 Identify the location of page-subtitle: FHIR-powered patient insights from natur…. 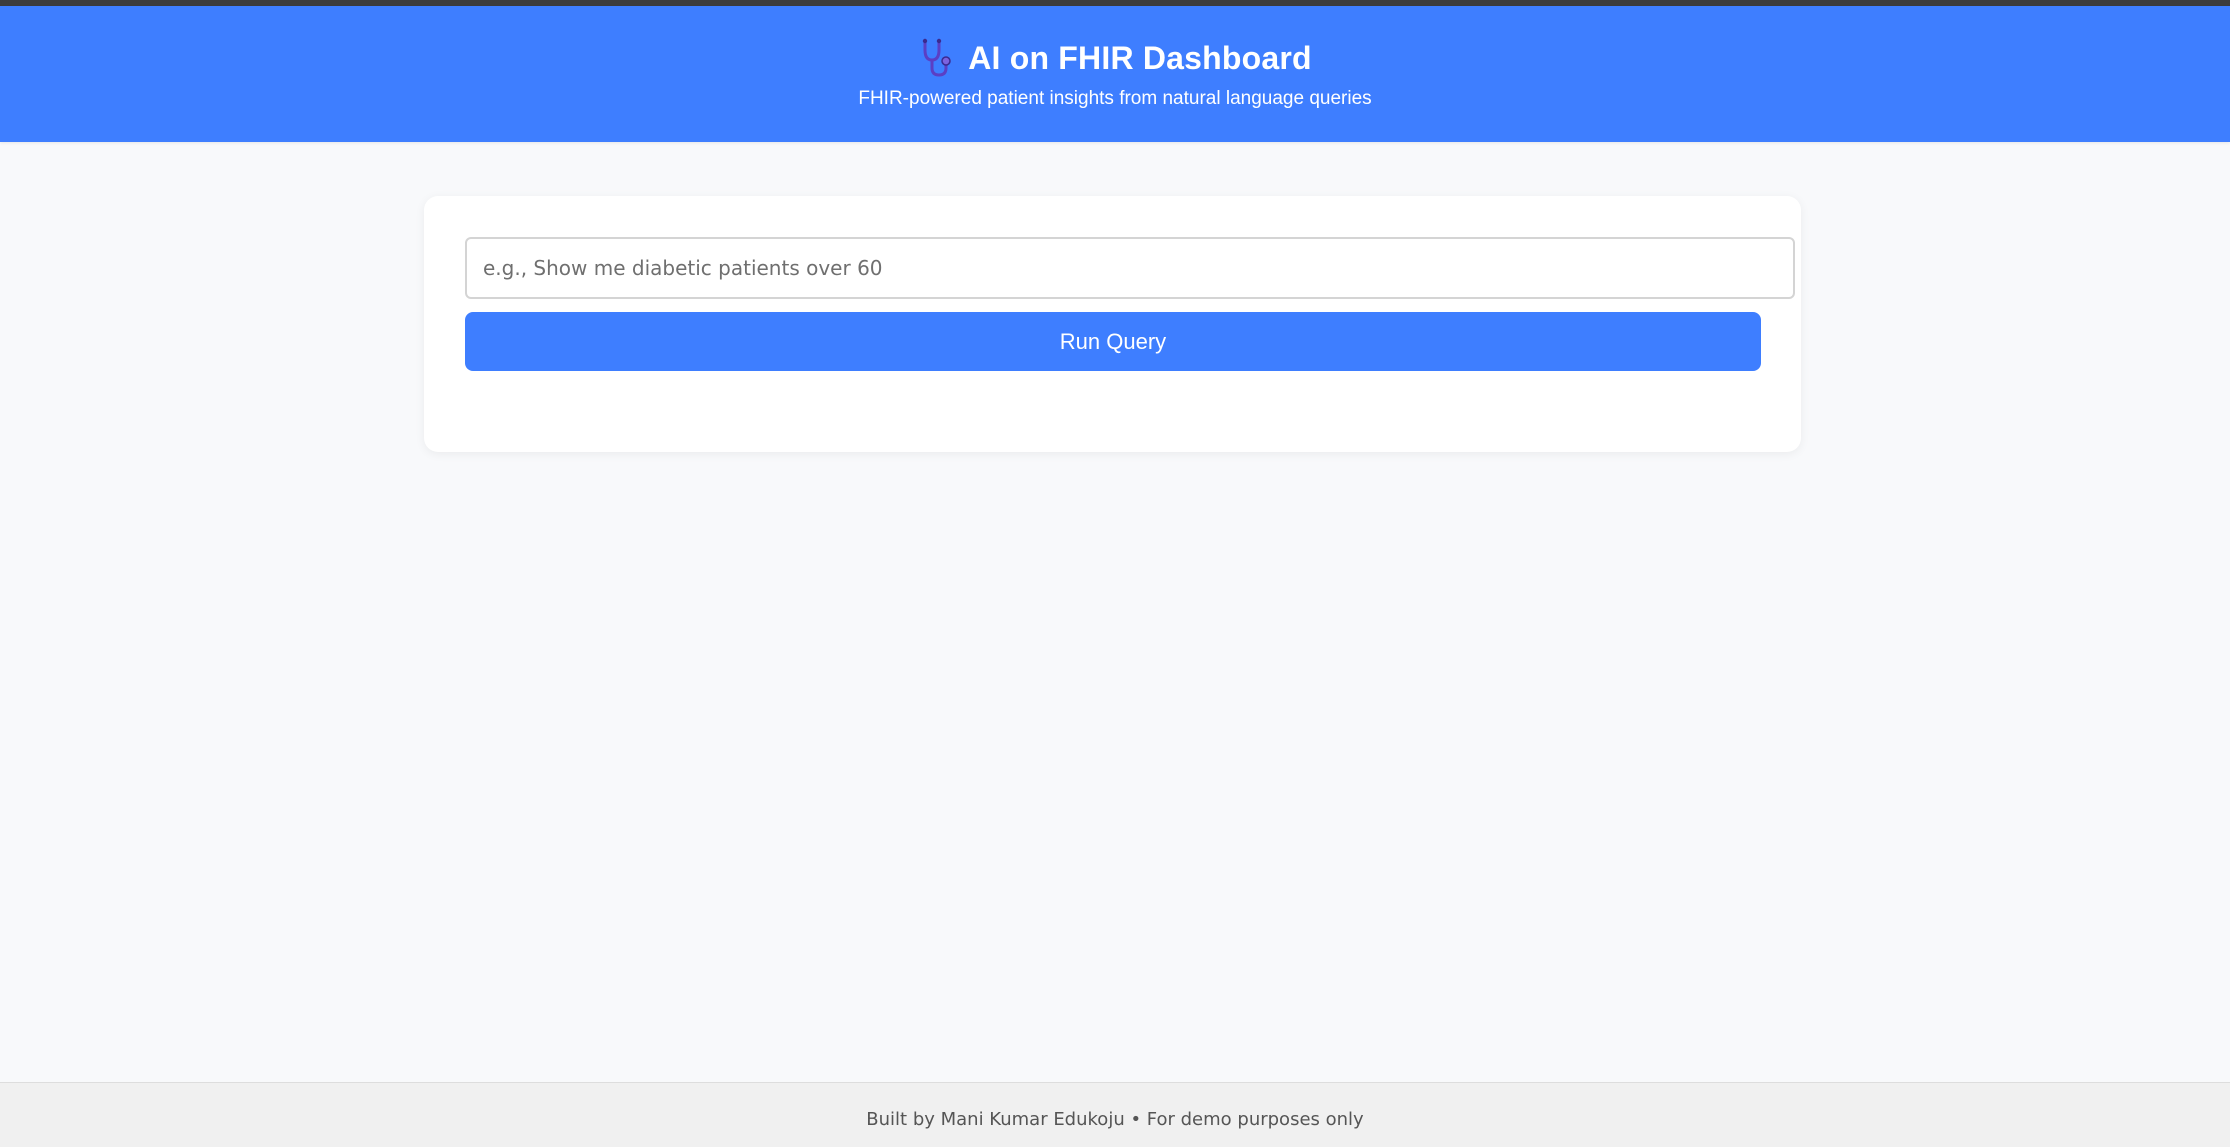
(1115, 98).